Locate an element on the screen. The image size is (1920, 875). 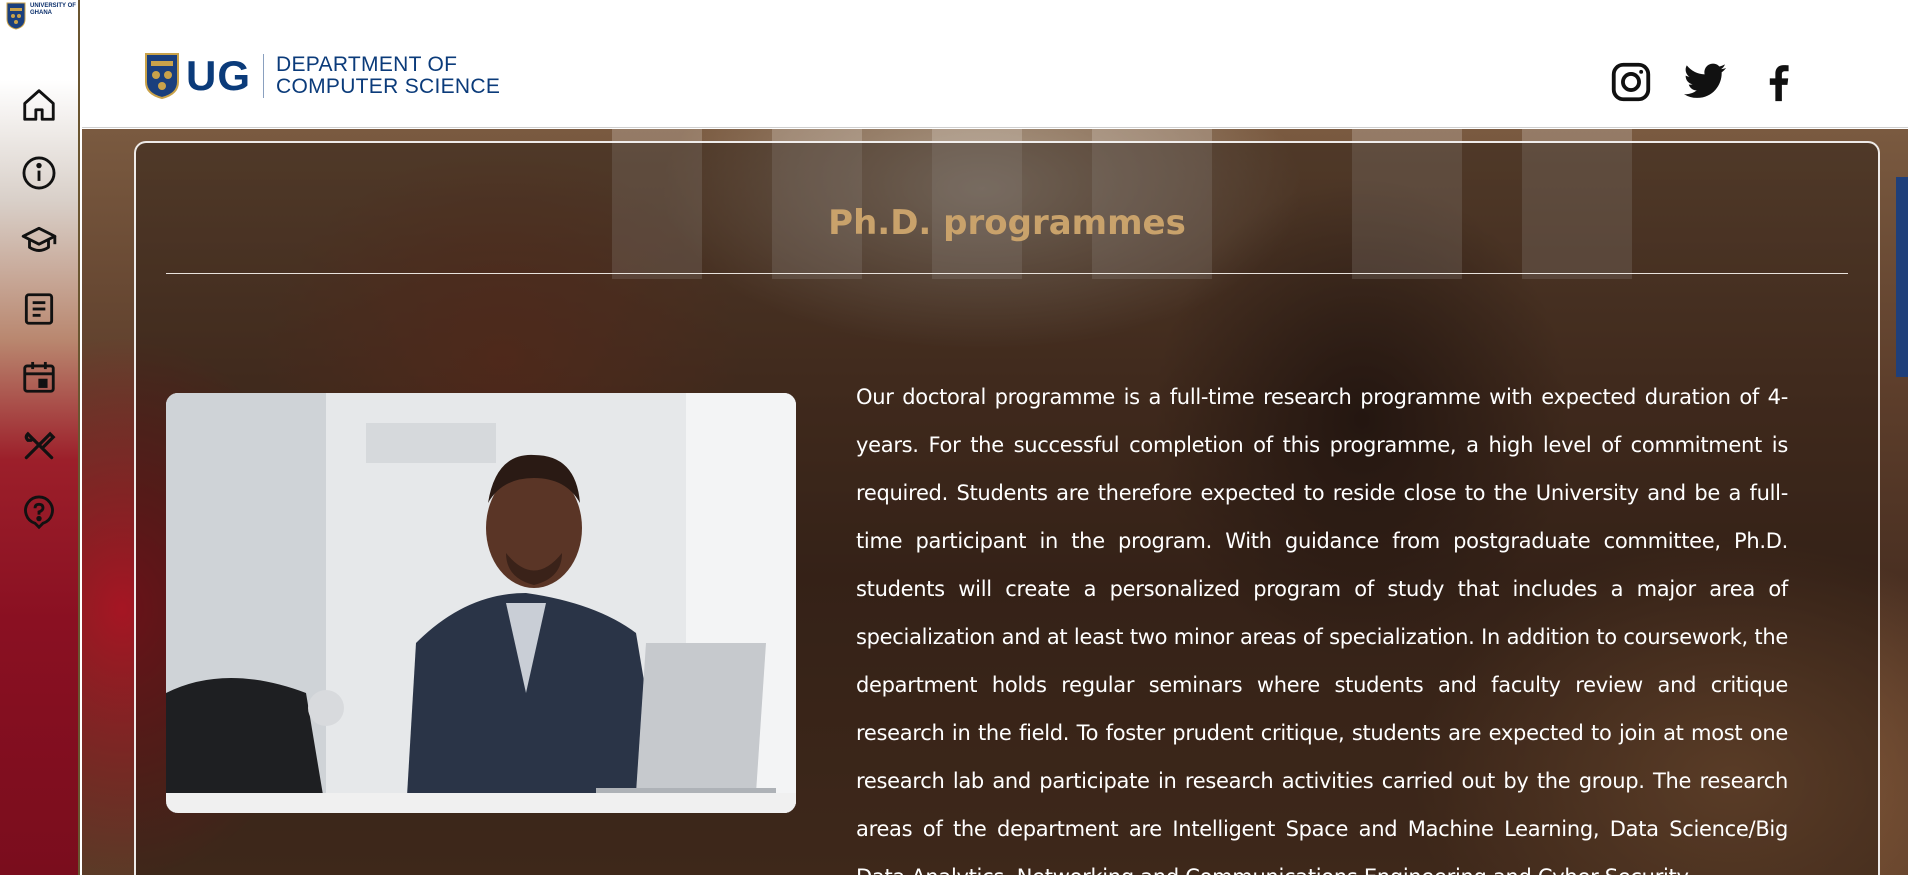
calendar-icon is located at coordinates (39, 377).